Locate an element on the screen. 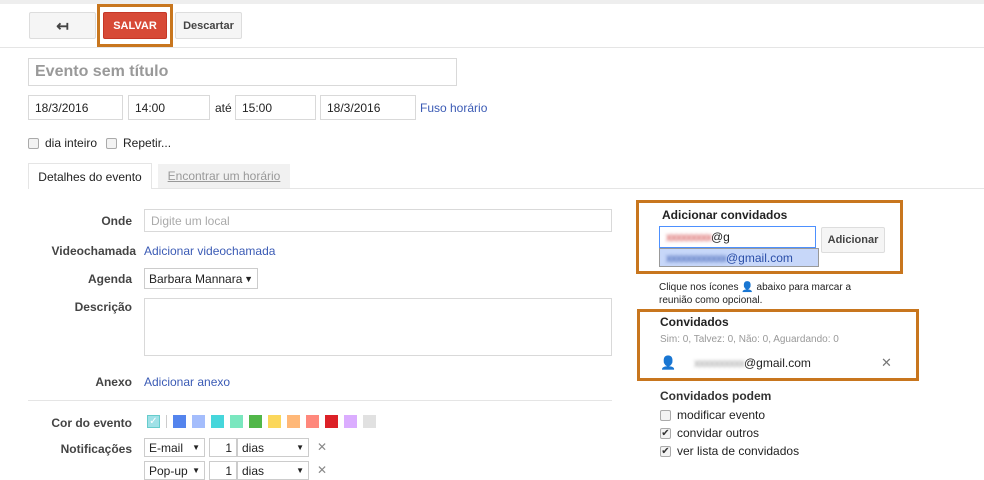 The width and height of the screenshot is (984, 480). notification-method-select: E-mail ▼ is located at coordinates (174, 447).